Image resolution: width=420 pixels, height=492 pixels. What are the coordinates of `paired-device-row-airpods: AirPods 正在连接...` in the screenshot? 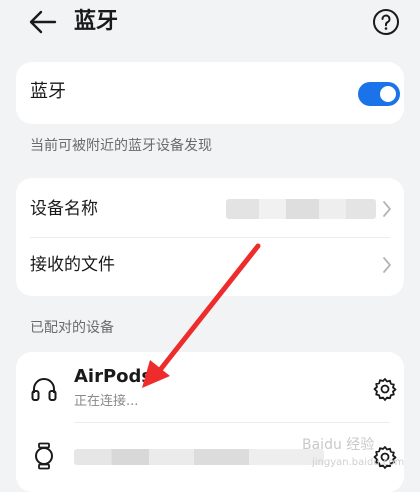 It's located at (210, 387).